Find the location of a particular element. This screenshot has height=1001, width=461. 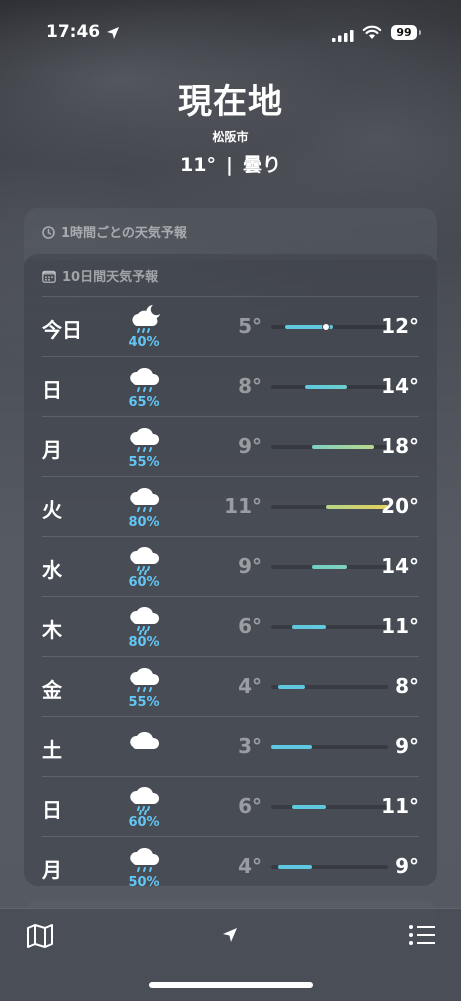

status-time: 17:46 is located at coordinates (73, 32).